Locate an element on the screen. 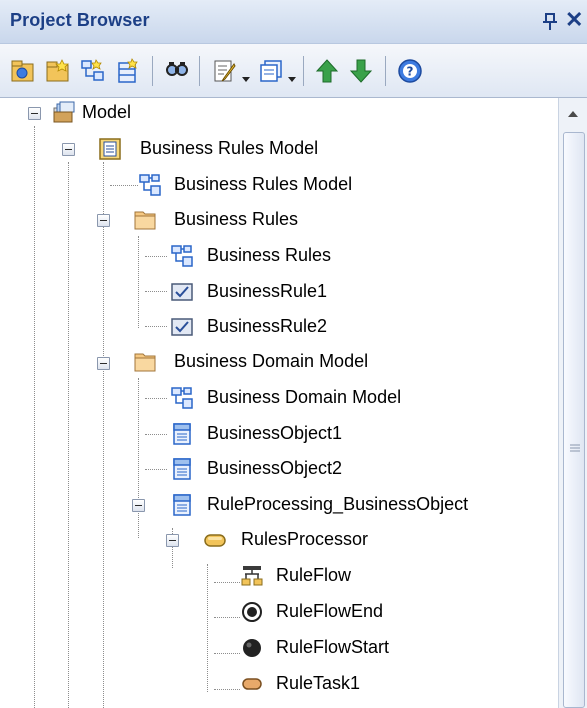 The height and width of the screenshot is (708, 587). new-diagram-icon is located at coordinates (93, 71).